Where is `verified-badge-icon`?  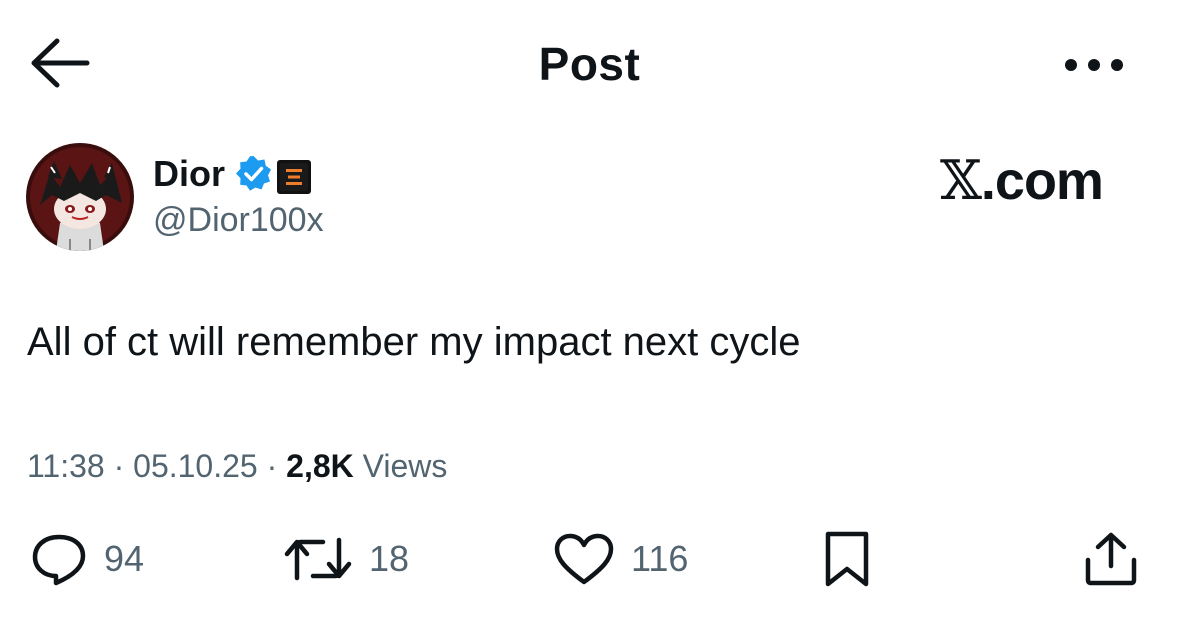
verified-badge-icon is located at coordinates (253, 173).